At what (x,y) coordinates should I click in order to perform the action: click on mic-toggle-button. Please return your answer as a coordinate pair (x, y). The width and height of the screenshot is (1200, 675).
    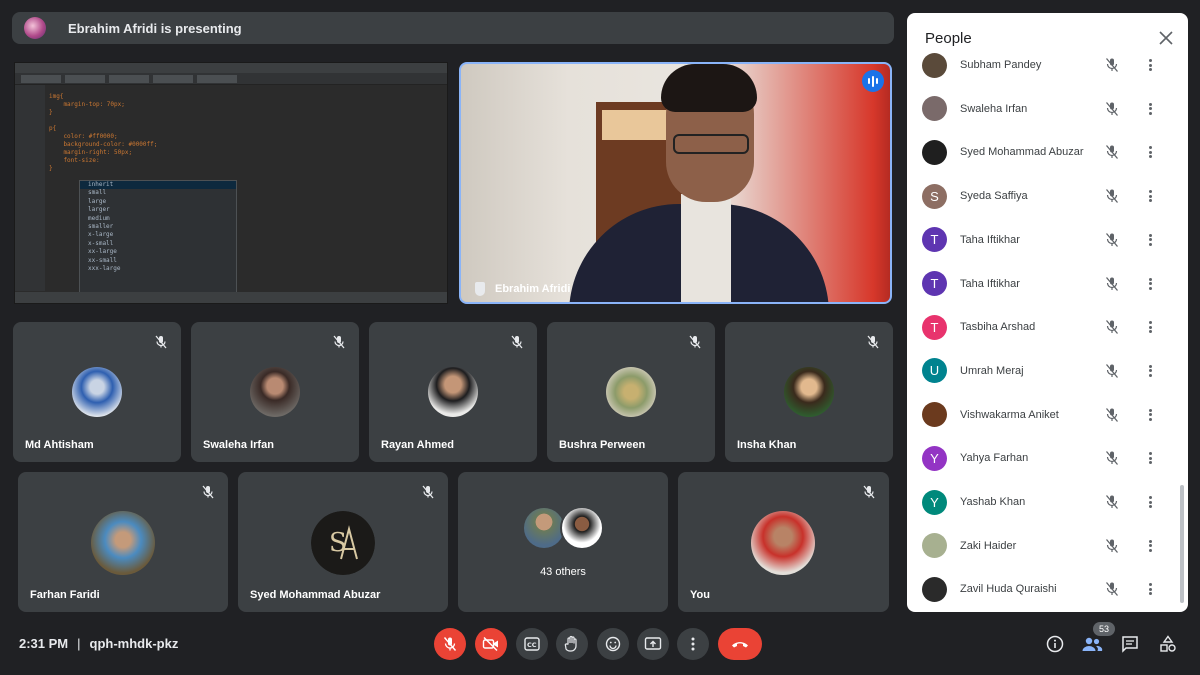
    Looking at the image, I should click on (450, 644).